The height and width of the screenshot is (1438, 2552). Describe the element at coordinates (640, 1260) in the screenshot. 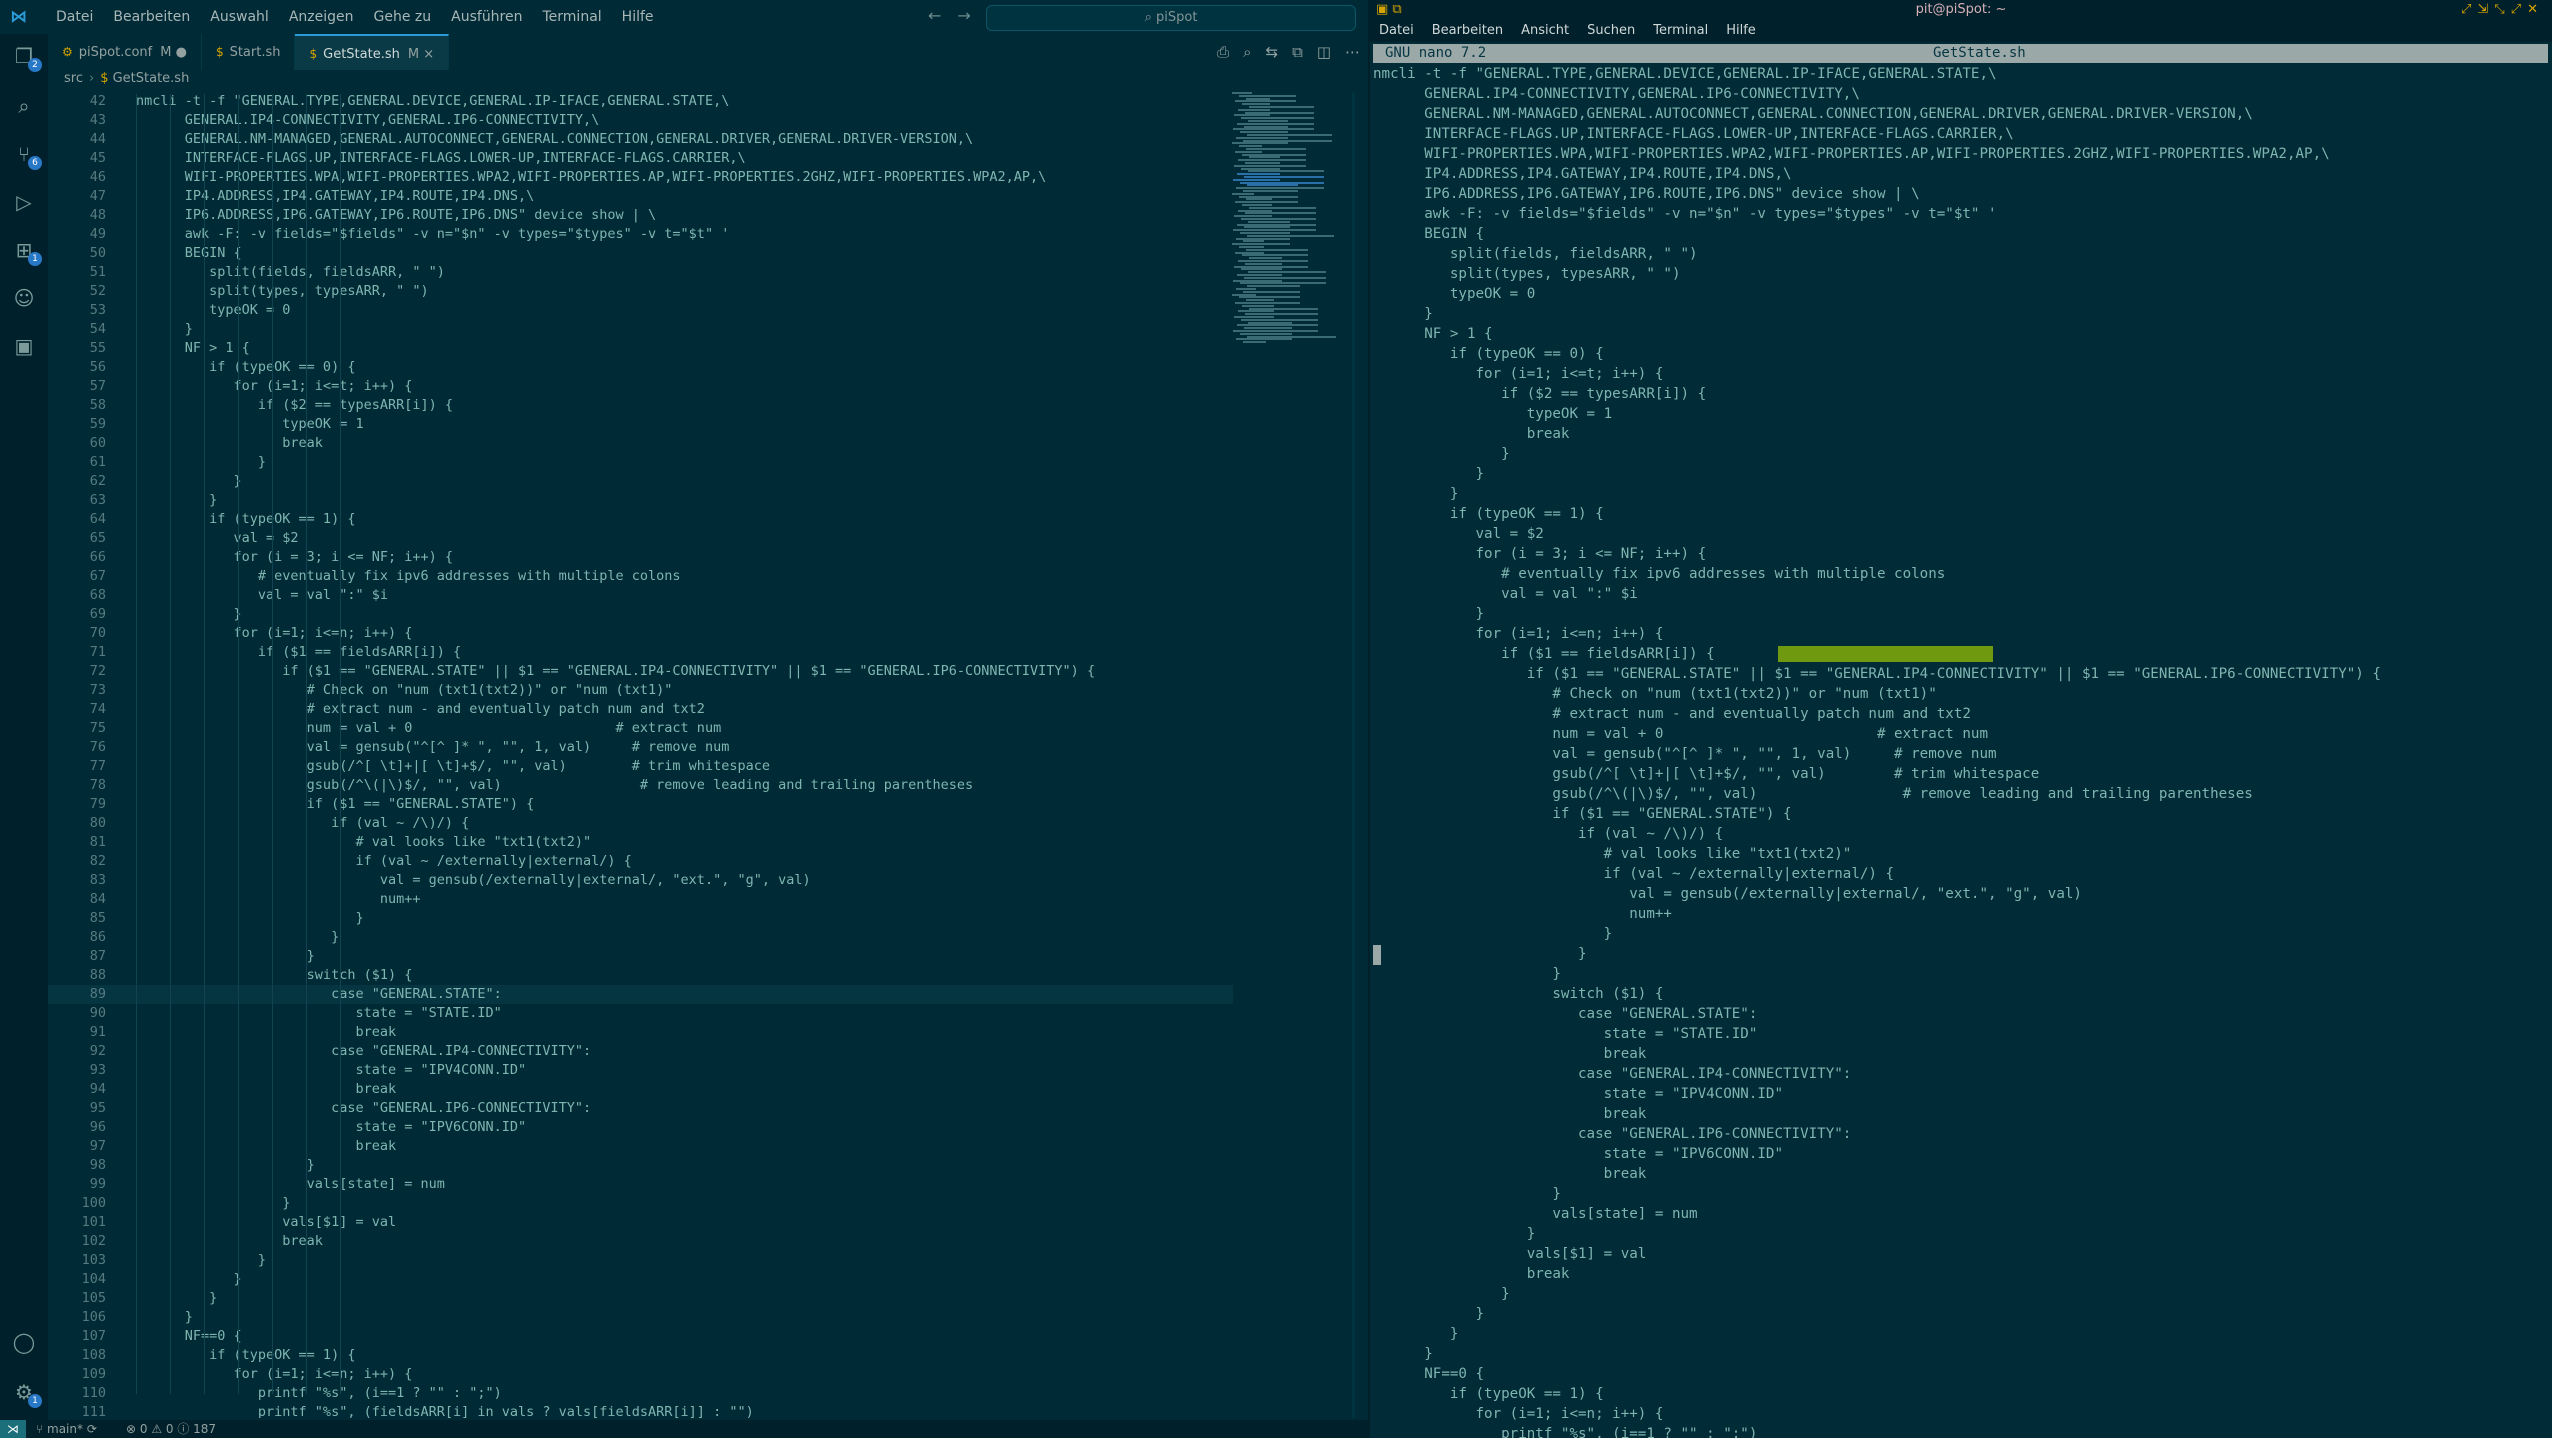

I see `code-line: 103 }` at that location.